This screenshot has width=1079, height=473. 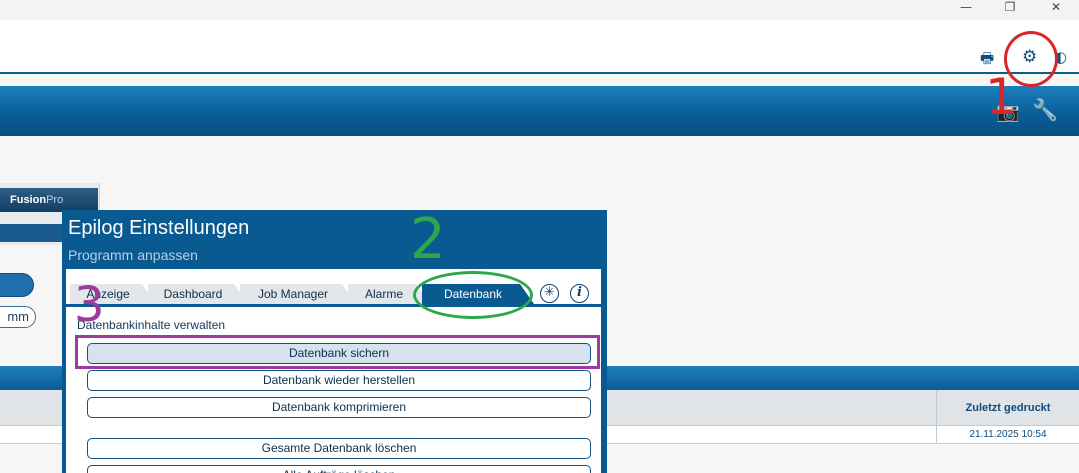 What do you see at coordinates (339, 448) in the screenshot?
I see `delete-database-button: Gesamte Datenbank löschen` at bounding box center [339, 448].